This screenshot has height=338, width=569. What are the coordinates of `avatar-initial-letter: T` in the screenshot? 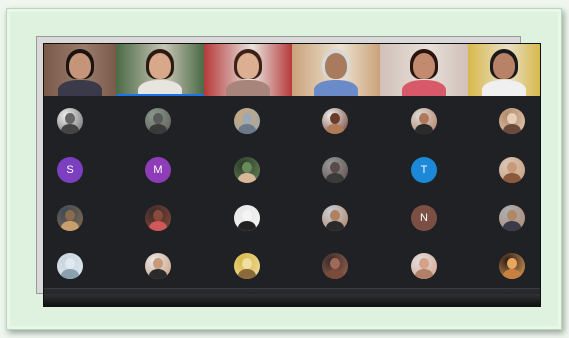 It's located at (424, 170).